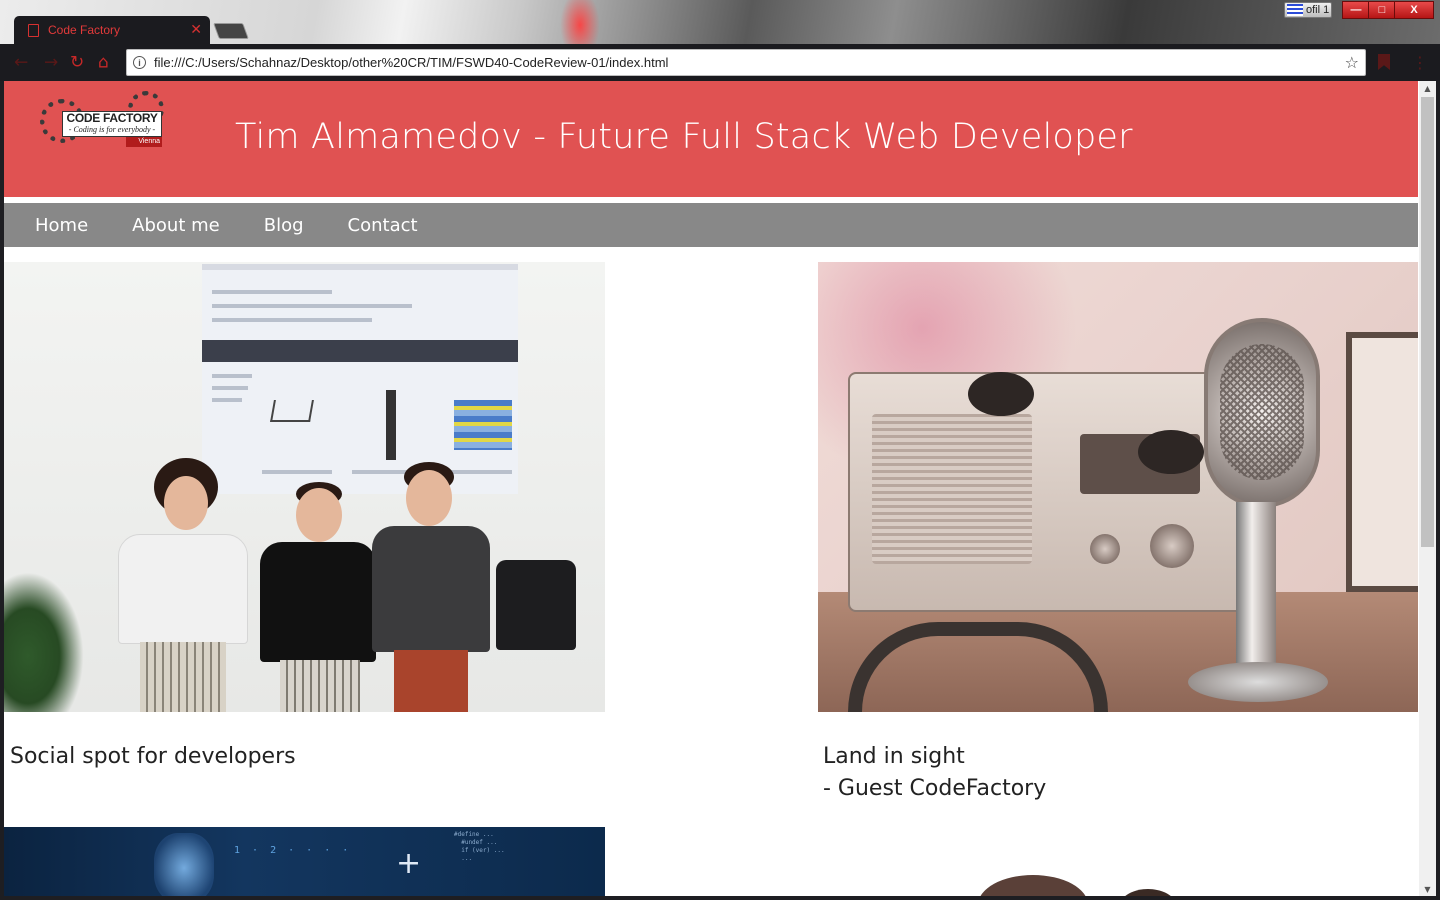  Describe the element at coordinates (112, 129) in the screenshot. I see `logo-tagline: - Coding is for everybody -` at that location.